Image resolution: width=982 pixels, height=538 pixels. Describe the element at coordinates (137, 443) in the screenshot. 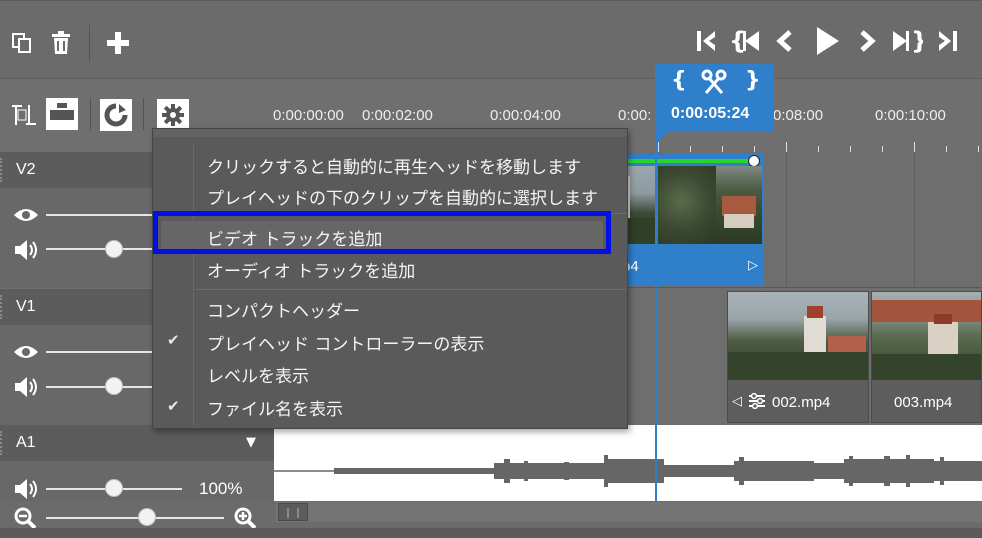

I see `track-name-bar: A1 ▼` at that location.